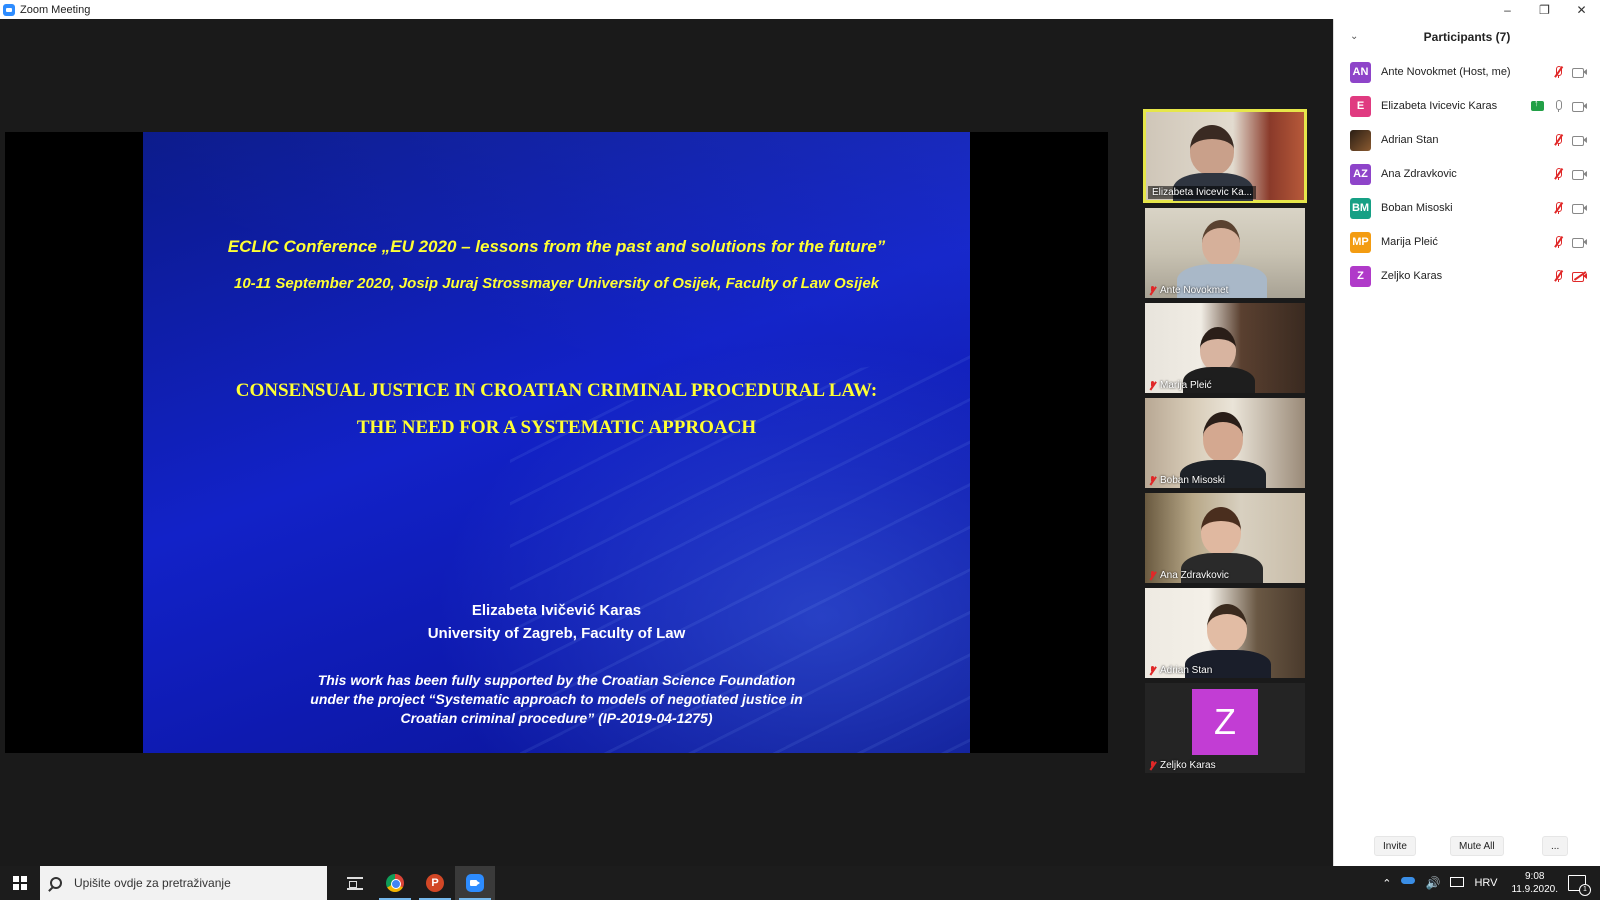 The width and height of the screenshot is (1600, 900). Describe the element at coordinates (556, 427) in the screenshot. I see `slide-paper-title-line2: THE NEED FOR A SYSTEMATIC APPROACH` at that location.